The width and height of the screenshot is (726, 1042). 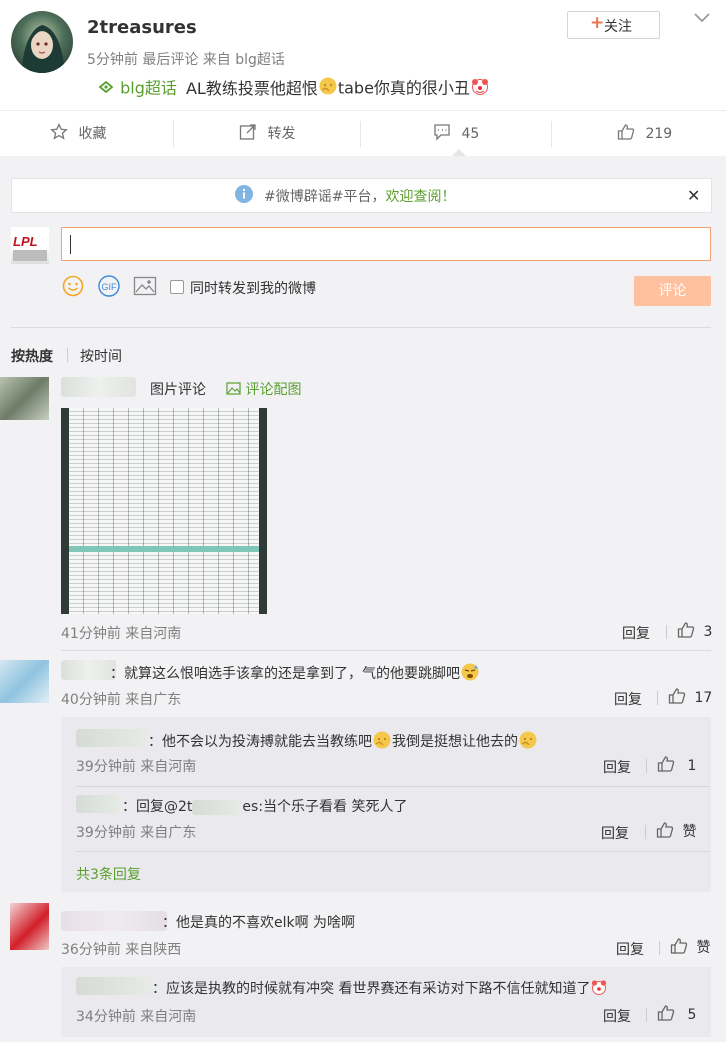 What do you see at coordinates (690, 698) in the screenshot?
I see `like-comment-button: 17` at bounding box center [690, 698].